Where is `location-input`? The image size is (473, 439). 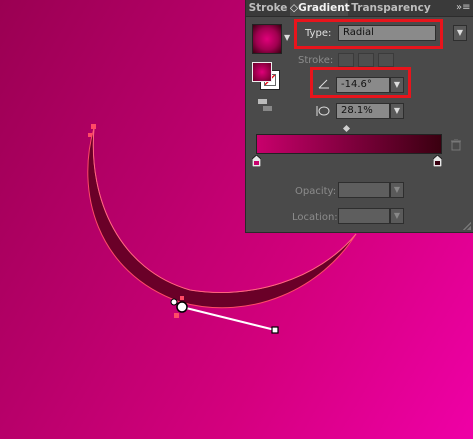
location-input is located at coordinates (364, 216).